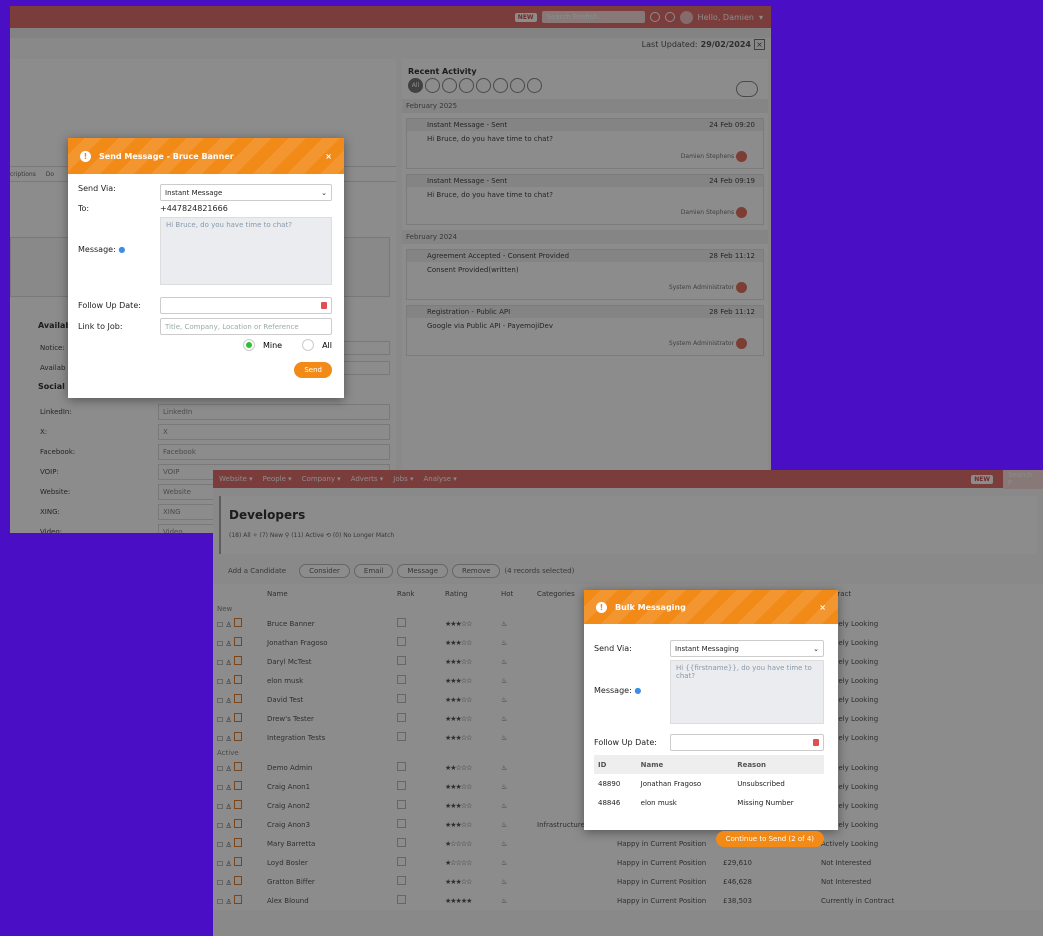 The width and height of the screenshot is (1043, 936). I want to click on email-button: Email, so click(373, 571).